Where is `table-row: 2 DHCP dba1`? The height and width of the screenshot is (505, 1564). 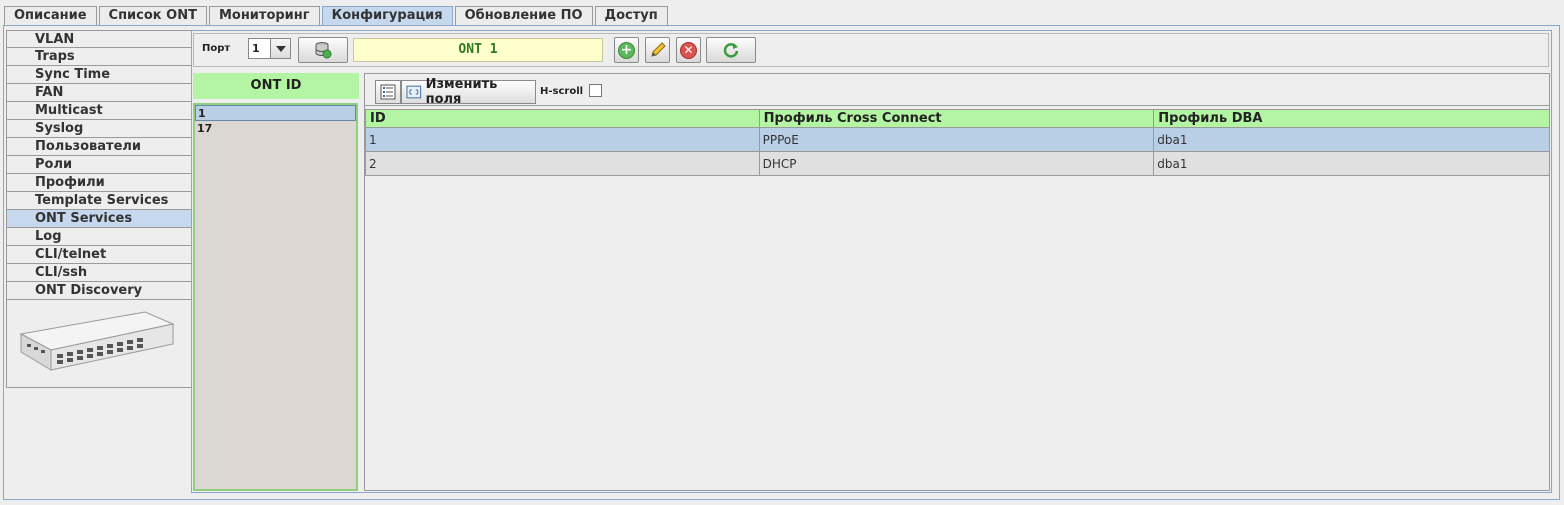 table-row: 2 DHCP dba1 is located at coordinates (957, 163).